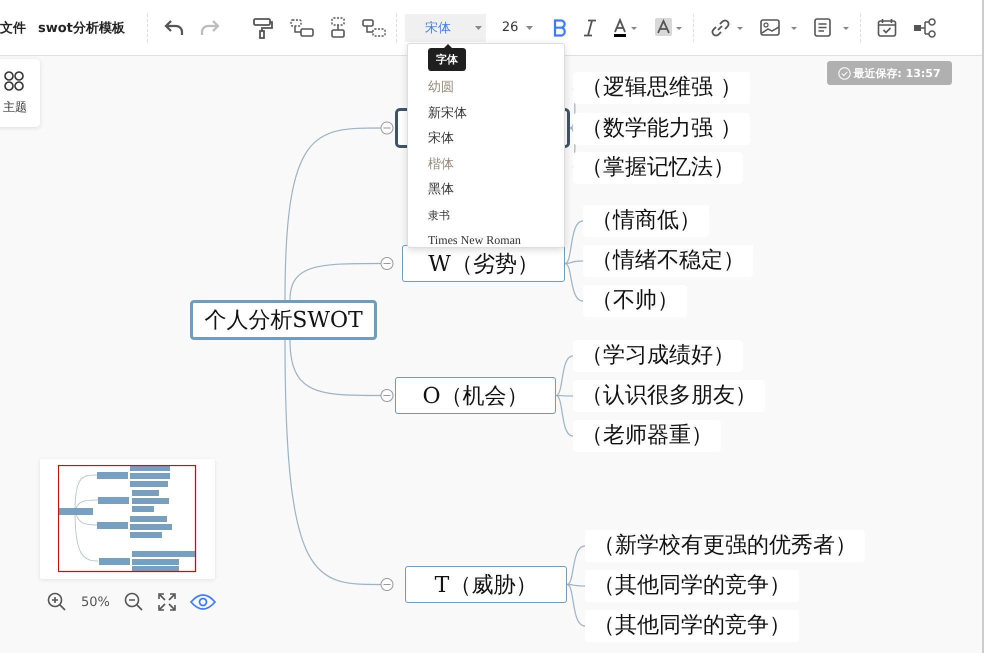 The height and width of the screenshot is (653, 989). Describe the element at coordinates (779, 28) in the screenshot. I see `image-icon` at that location.